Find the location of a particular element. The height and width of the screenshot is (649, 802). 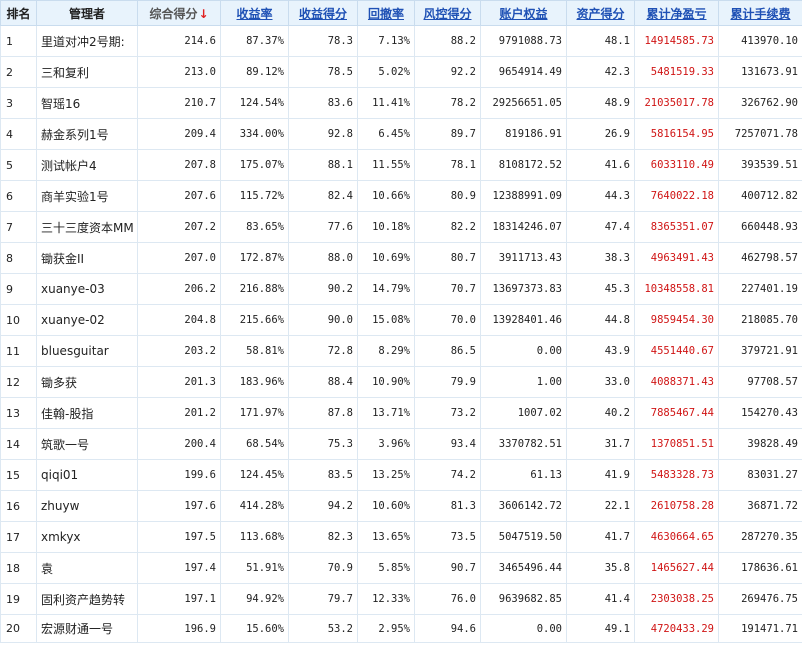

cell-asset-score: 45.3 is located at coordinates (600, 289).